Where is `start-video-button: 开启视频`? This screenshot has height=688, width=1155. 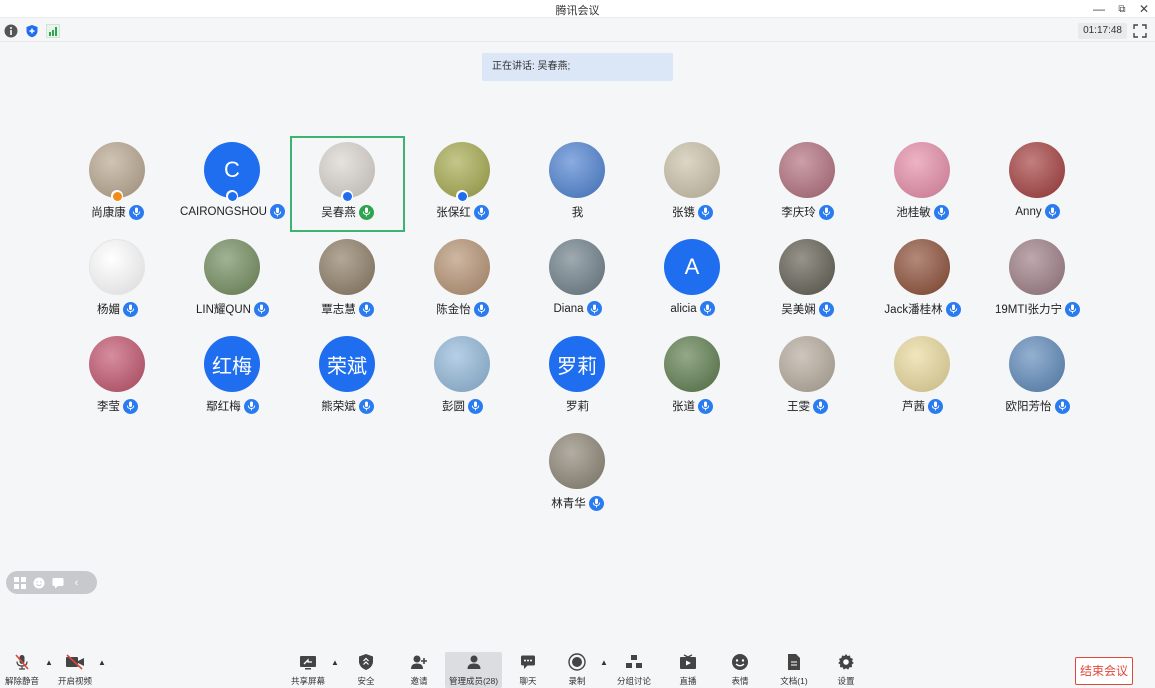 start-video-button: 开启视频 is located at coordinates (75, 670).